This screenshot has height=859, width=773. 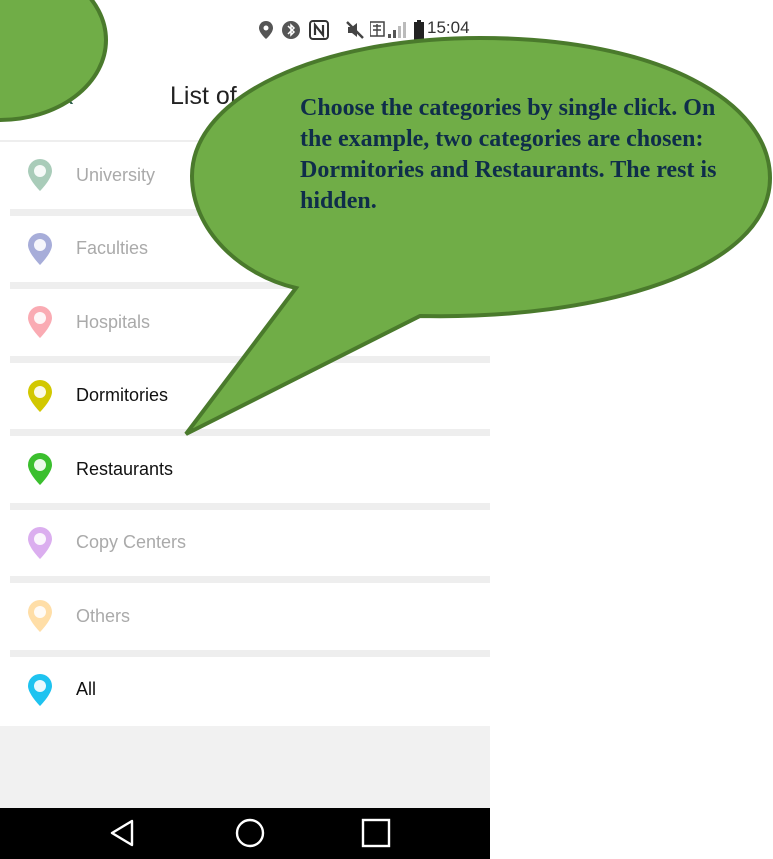 I want to click on category-row-all: All, so click(x=245, y=689).